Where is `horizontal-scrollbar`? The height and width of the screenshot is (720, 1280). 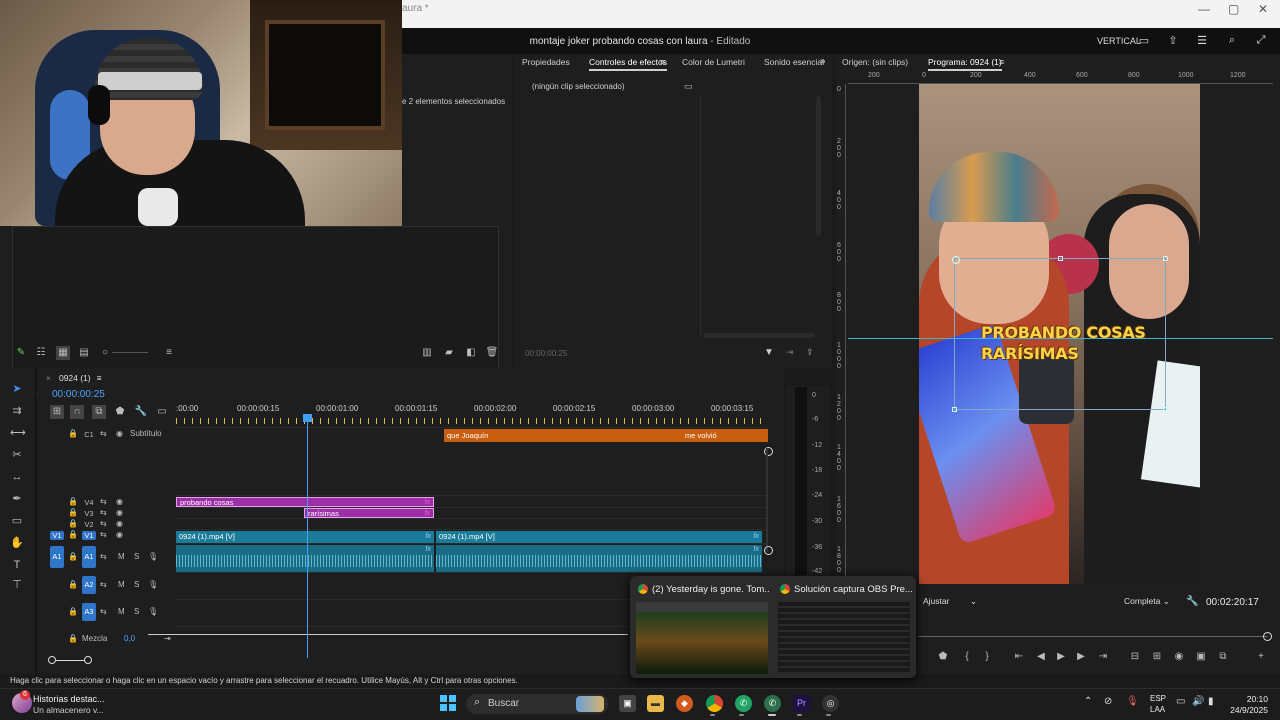
horizontal-scrollbar is located at coordinates (759, 335).